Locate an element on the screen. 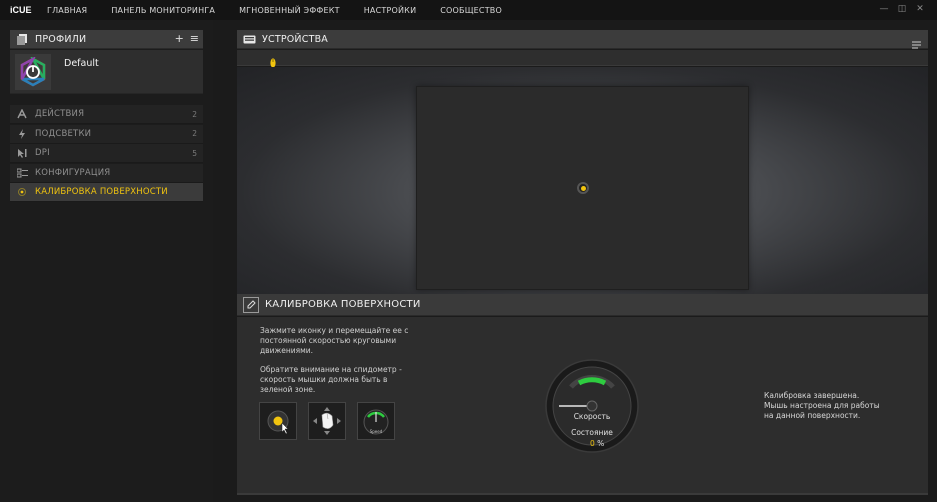 This screenshot has height=502, width=937. calibration-tools: Speed is located at coordinates (327, 421).